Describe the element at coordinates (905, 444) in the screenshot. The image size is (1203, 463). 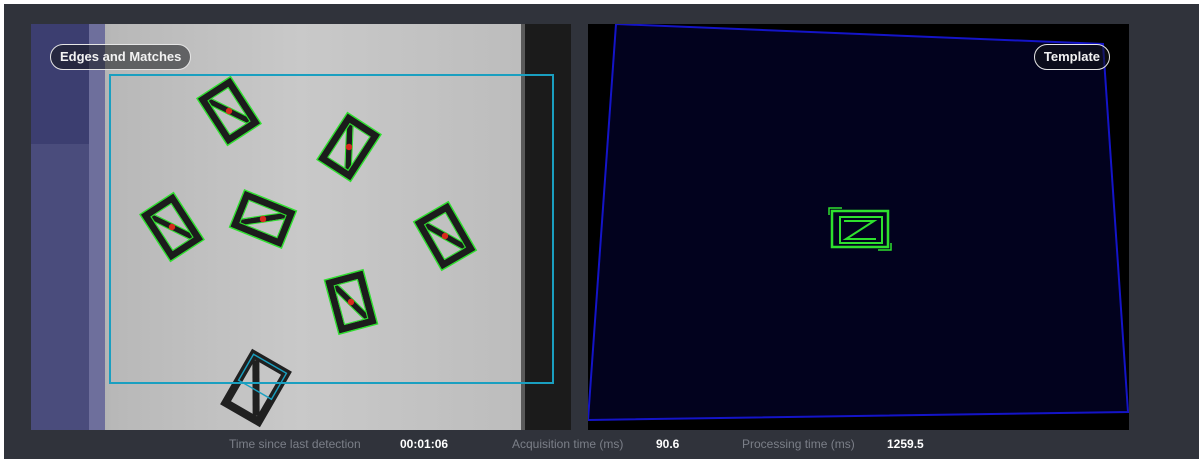
I see `processing-time-value: 1259.5` at that location.